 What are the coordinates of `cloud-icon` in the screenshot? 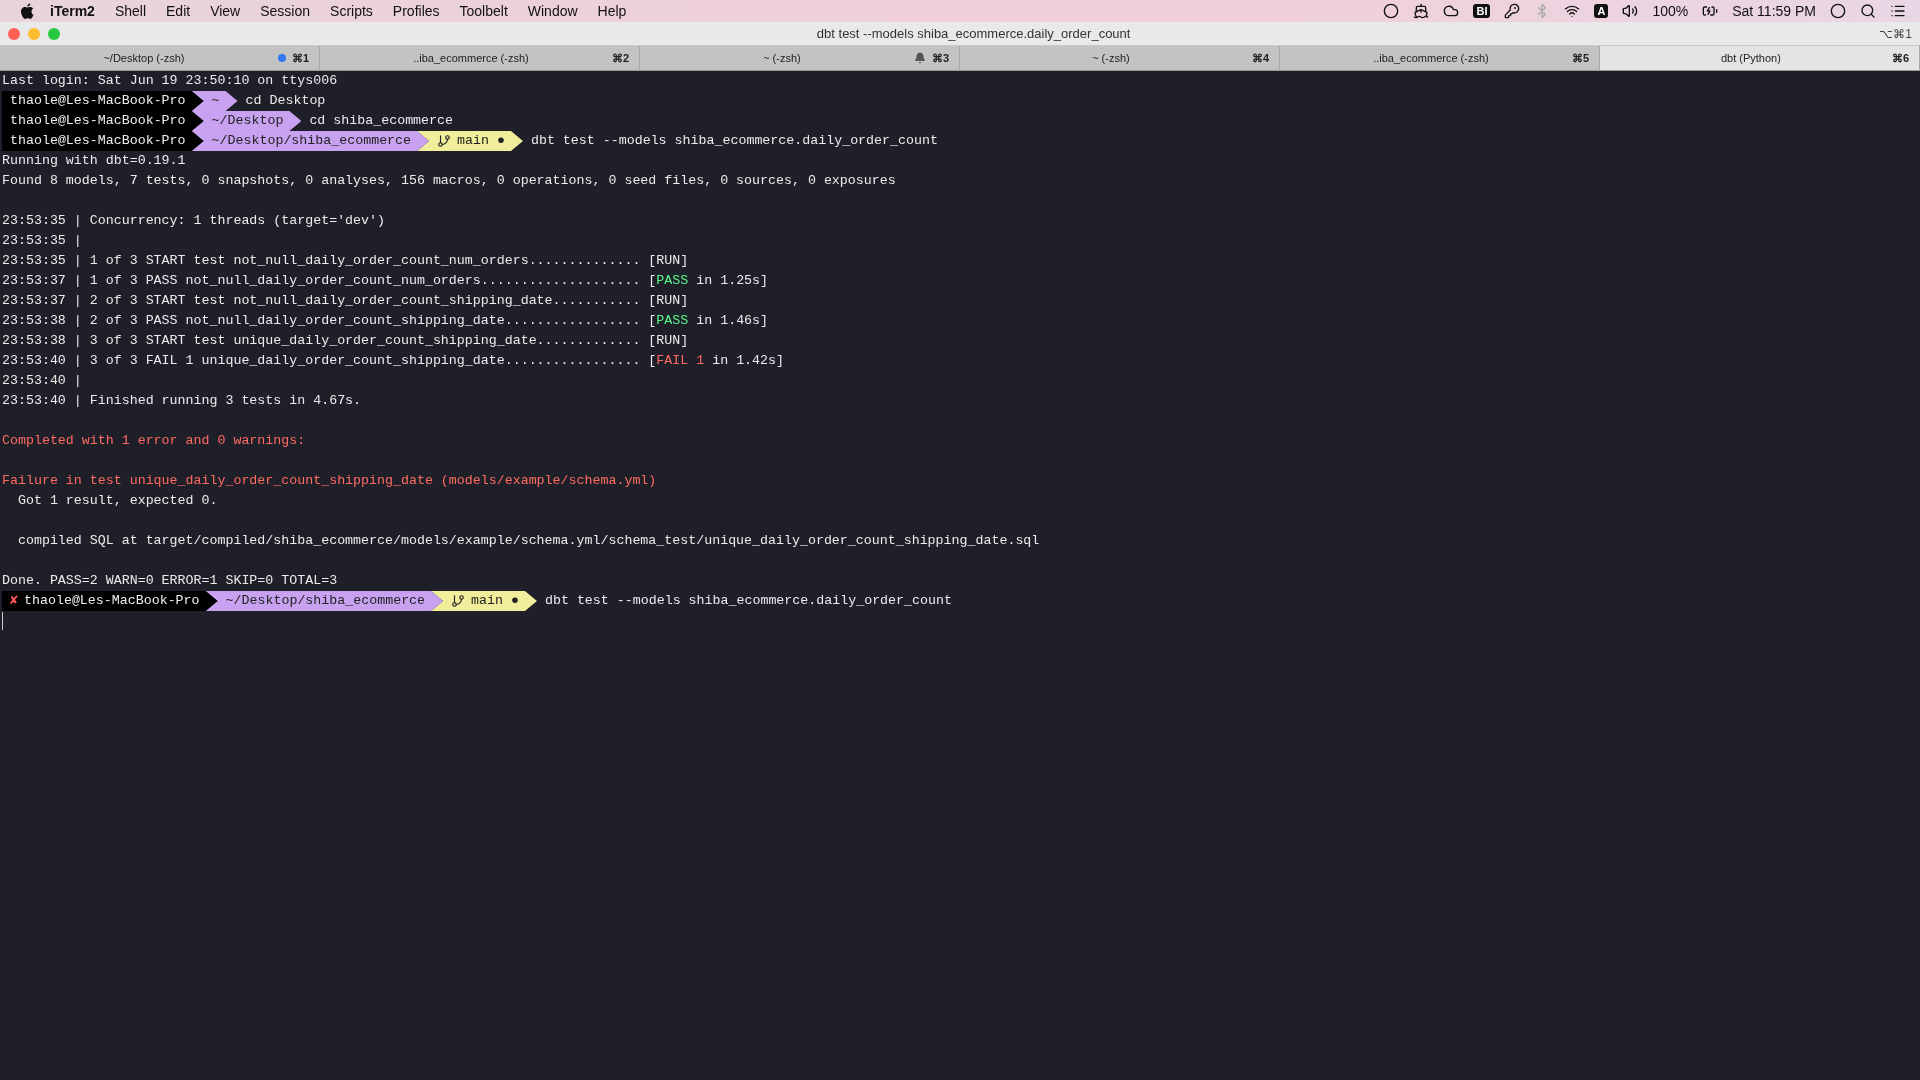 It's located at (1451, 11).